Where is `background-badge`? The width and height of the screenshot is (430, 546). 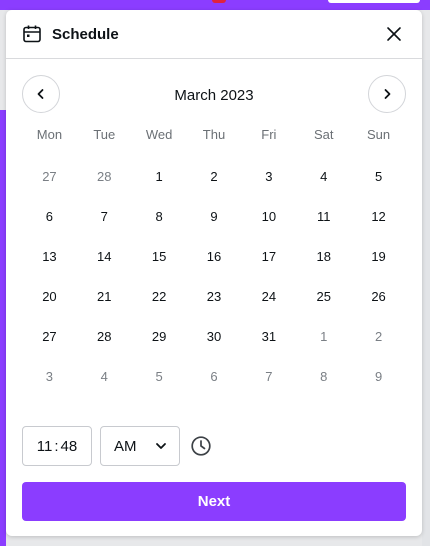
background-badge is located at coordinates (219, 1).